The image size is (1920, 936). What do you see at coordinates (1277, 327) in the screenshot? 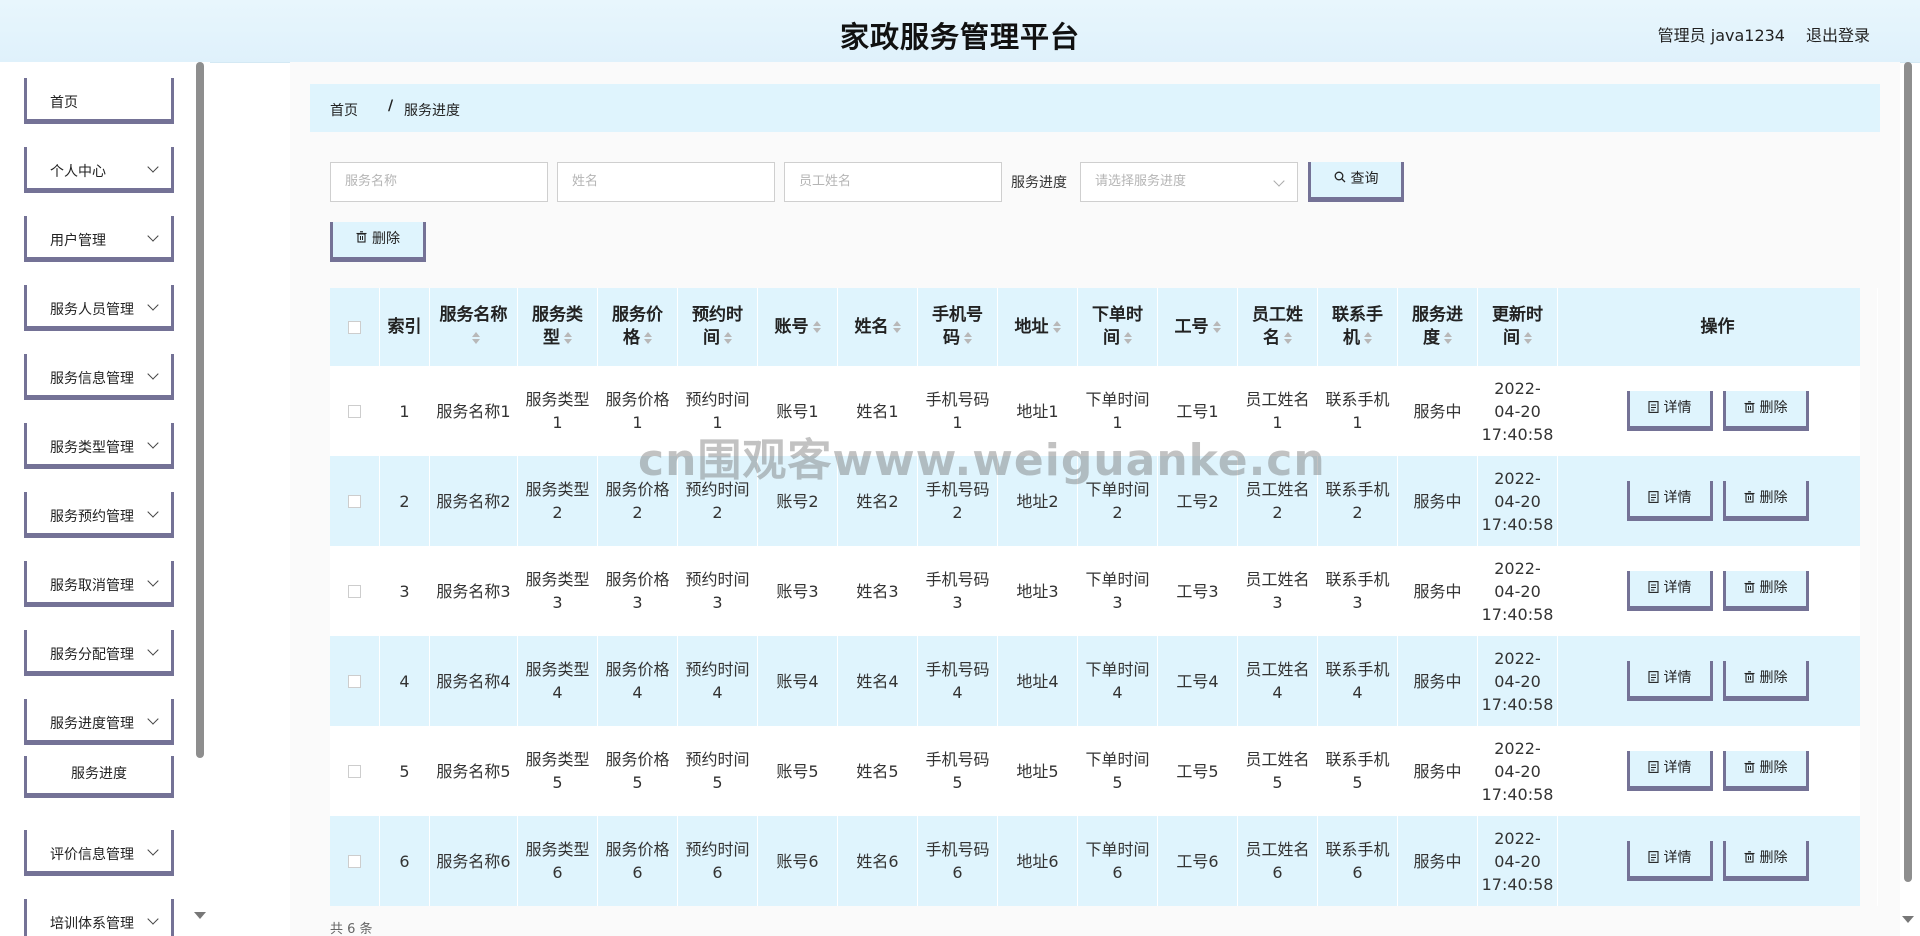
I see `column-header: 员工姓名` at bounding box center [1277, 327].